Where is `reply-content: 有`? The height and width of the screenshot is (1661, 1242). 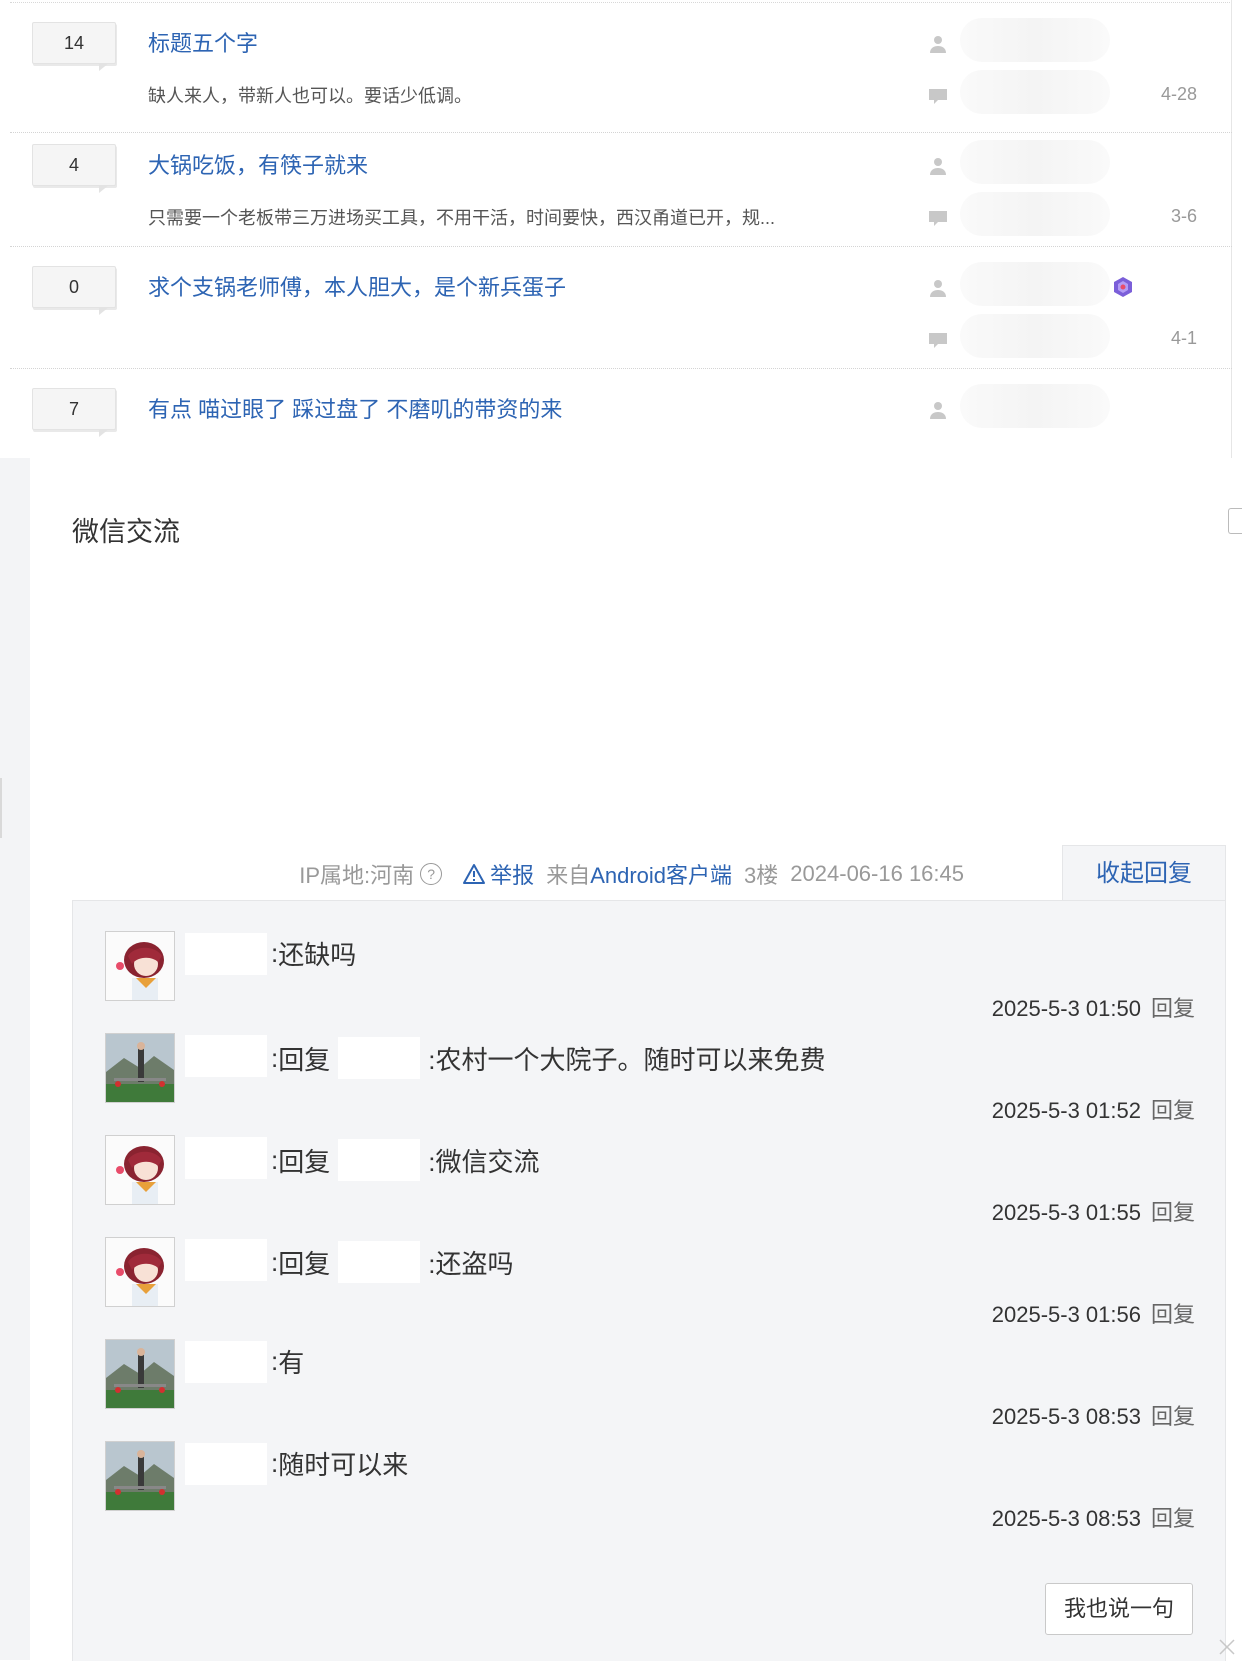 reply-content: 有 is located at coordinates (291, 1363).